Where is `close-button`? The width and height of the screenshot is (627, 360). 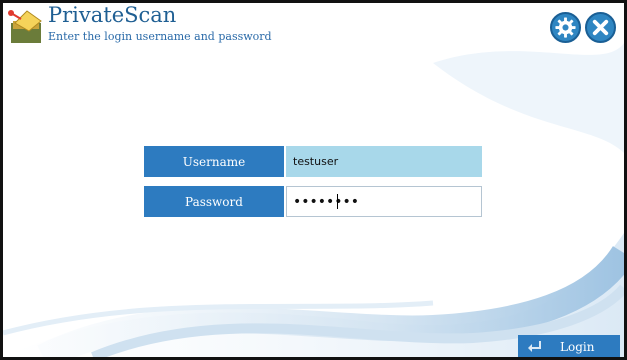 close-button is located at coordinates (600, 27).